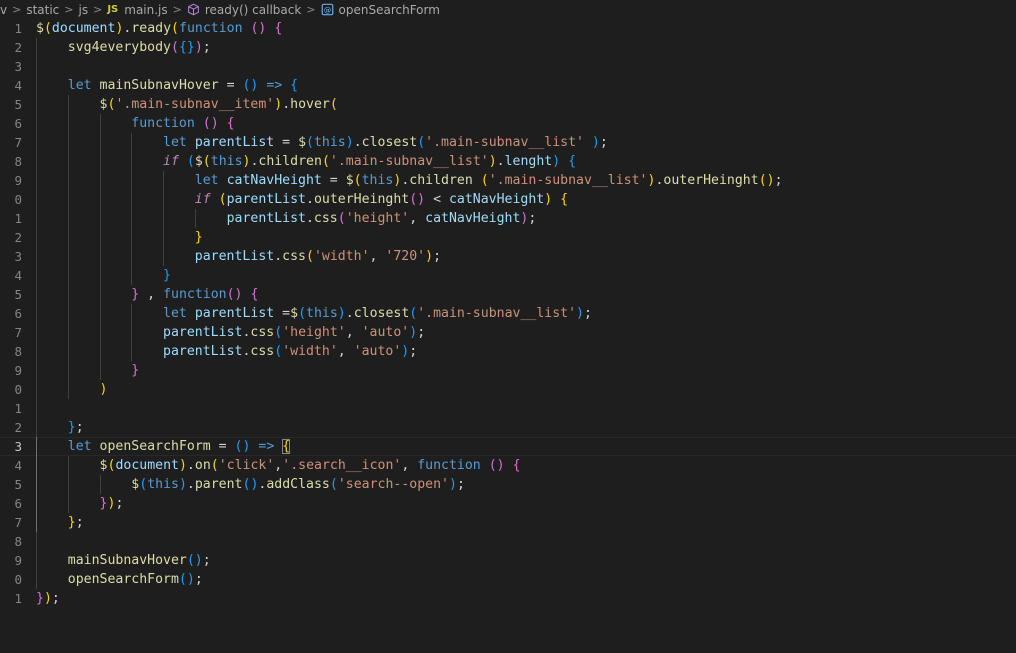  I want to click on code-token: '.main-subnav__list', so click(409, 161).